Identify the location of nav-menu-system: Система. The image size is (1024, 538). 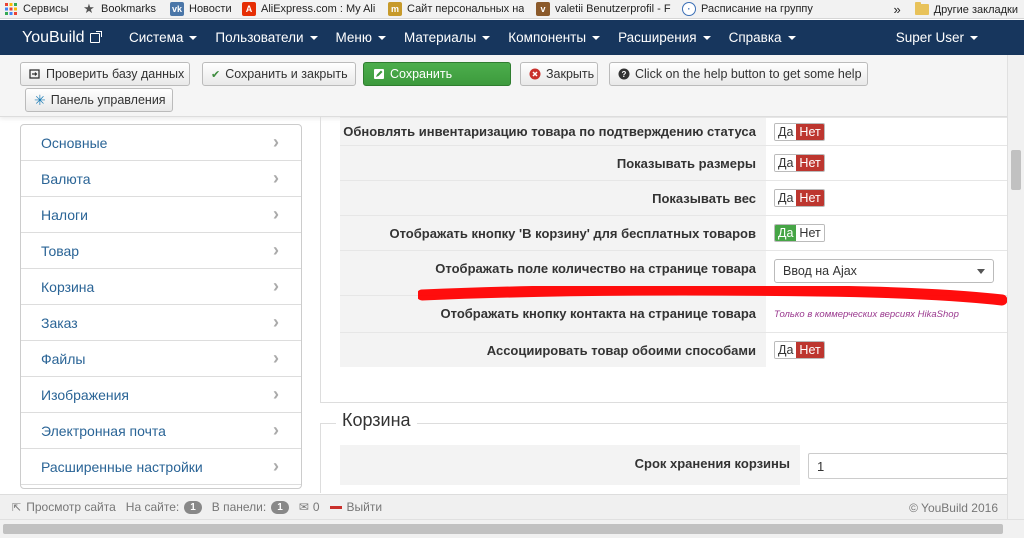
(163, 37).